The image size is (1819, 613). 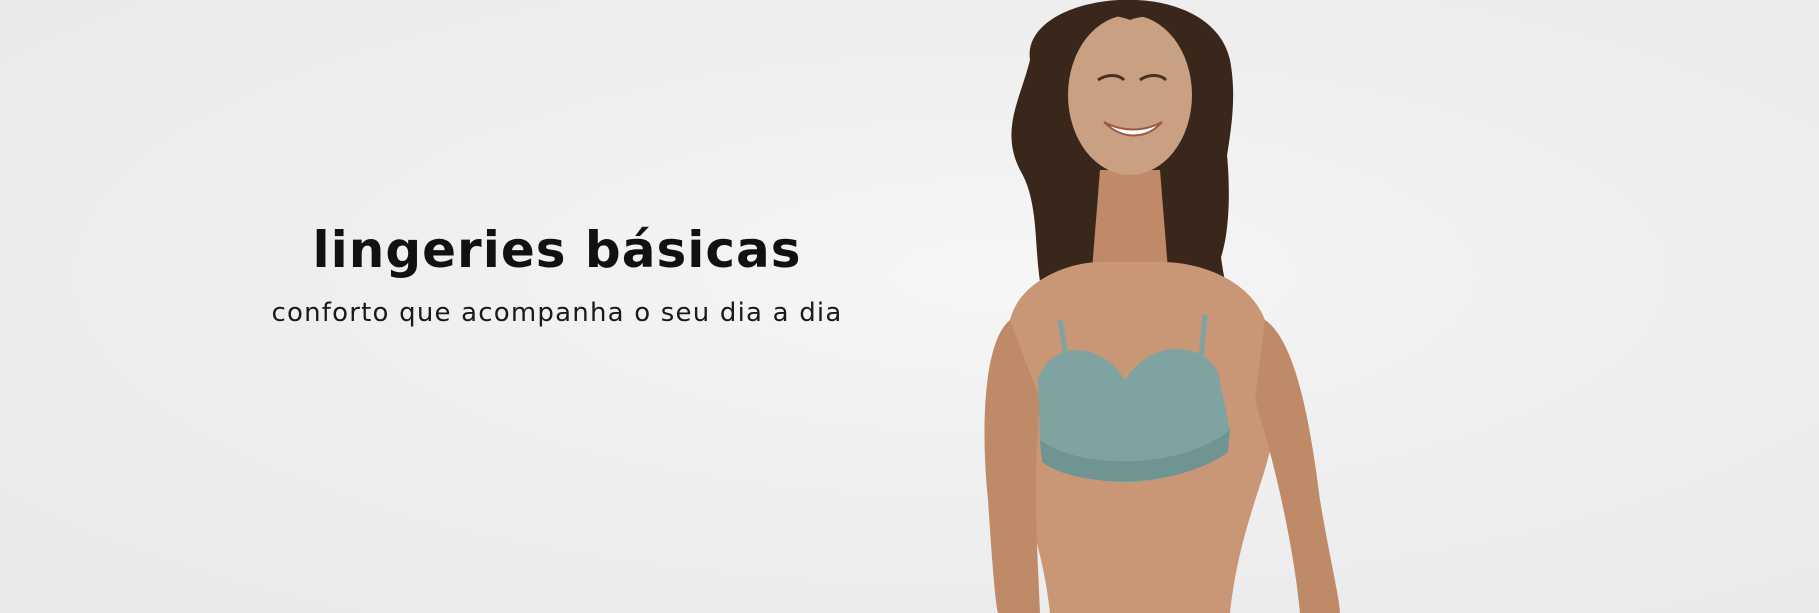 I want to click on banner-headline: lingeries básicas, so click(x=557, y=250).